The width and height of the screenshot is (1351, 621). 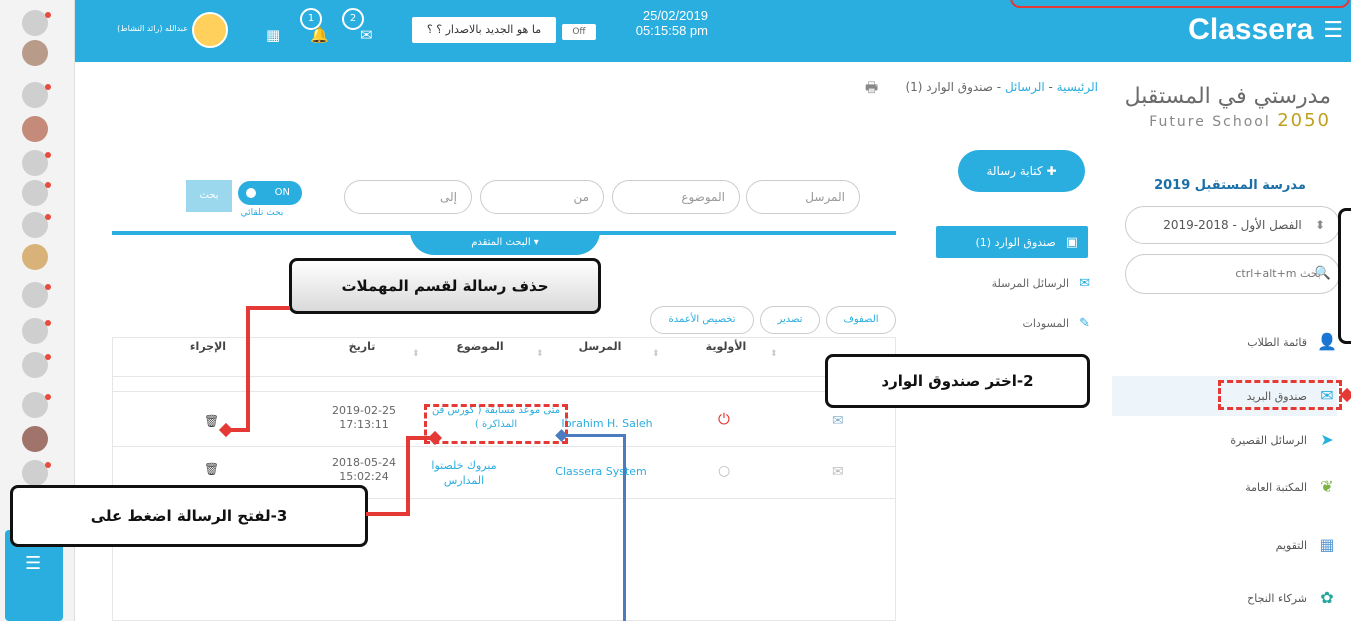 I want to click on auto-search-switch: ON, so click(x=270, y=193).